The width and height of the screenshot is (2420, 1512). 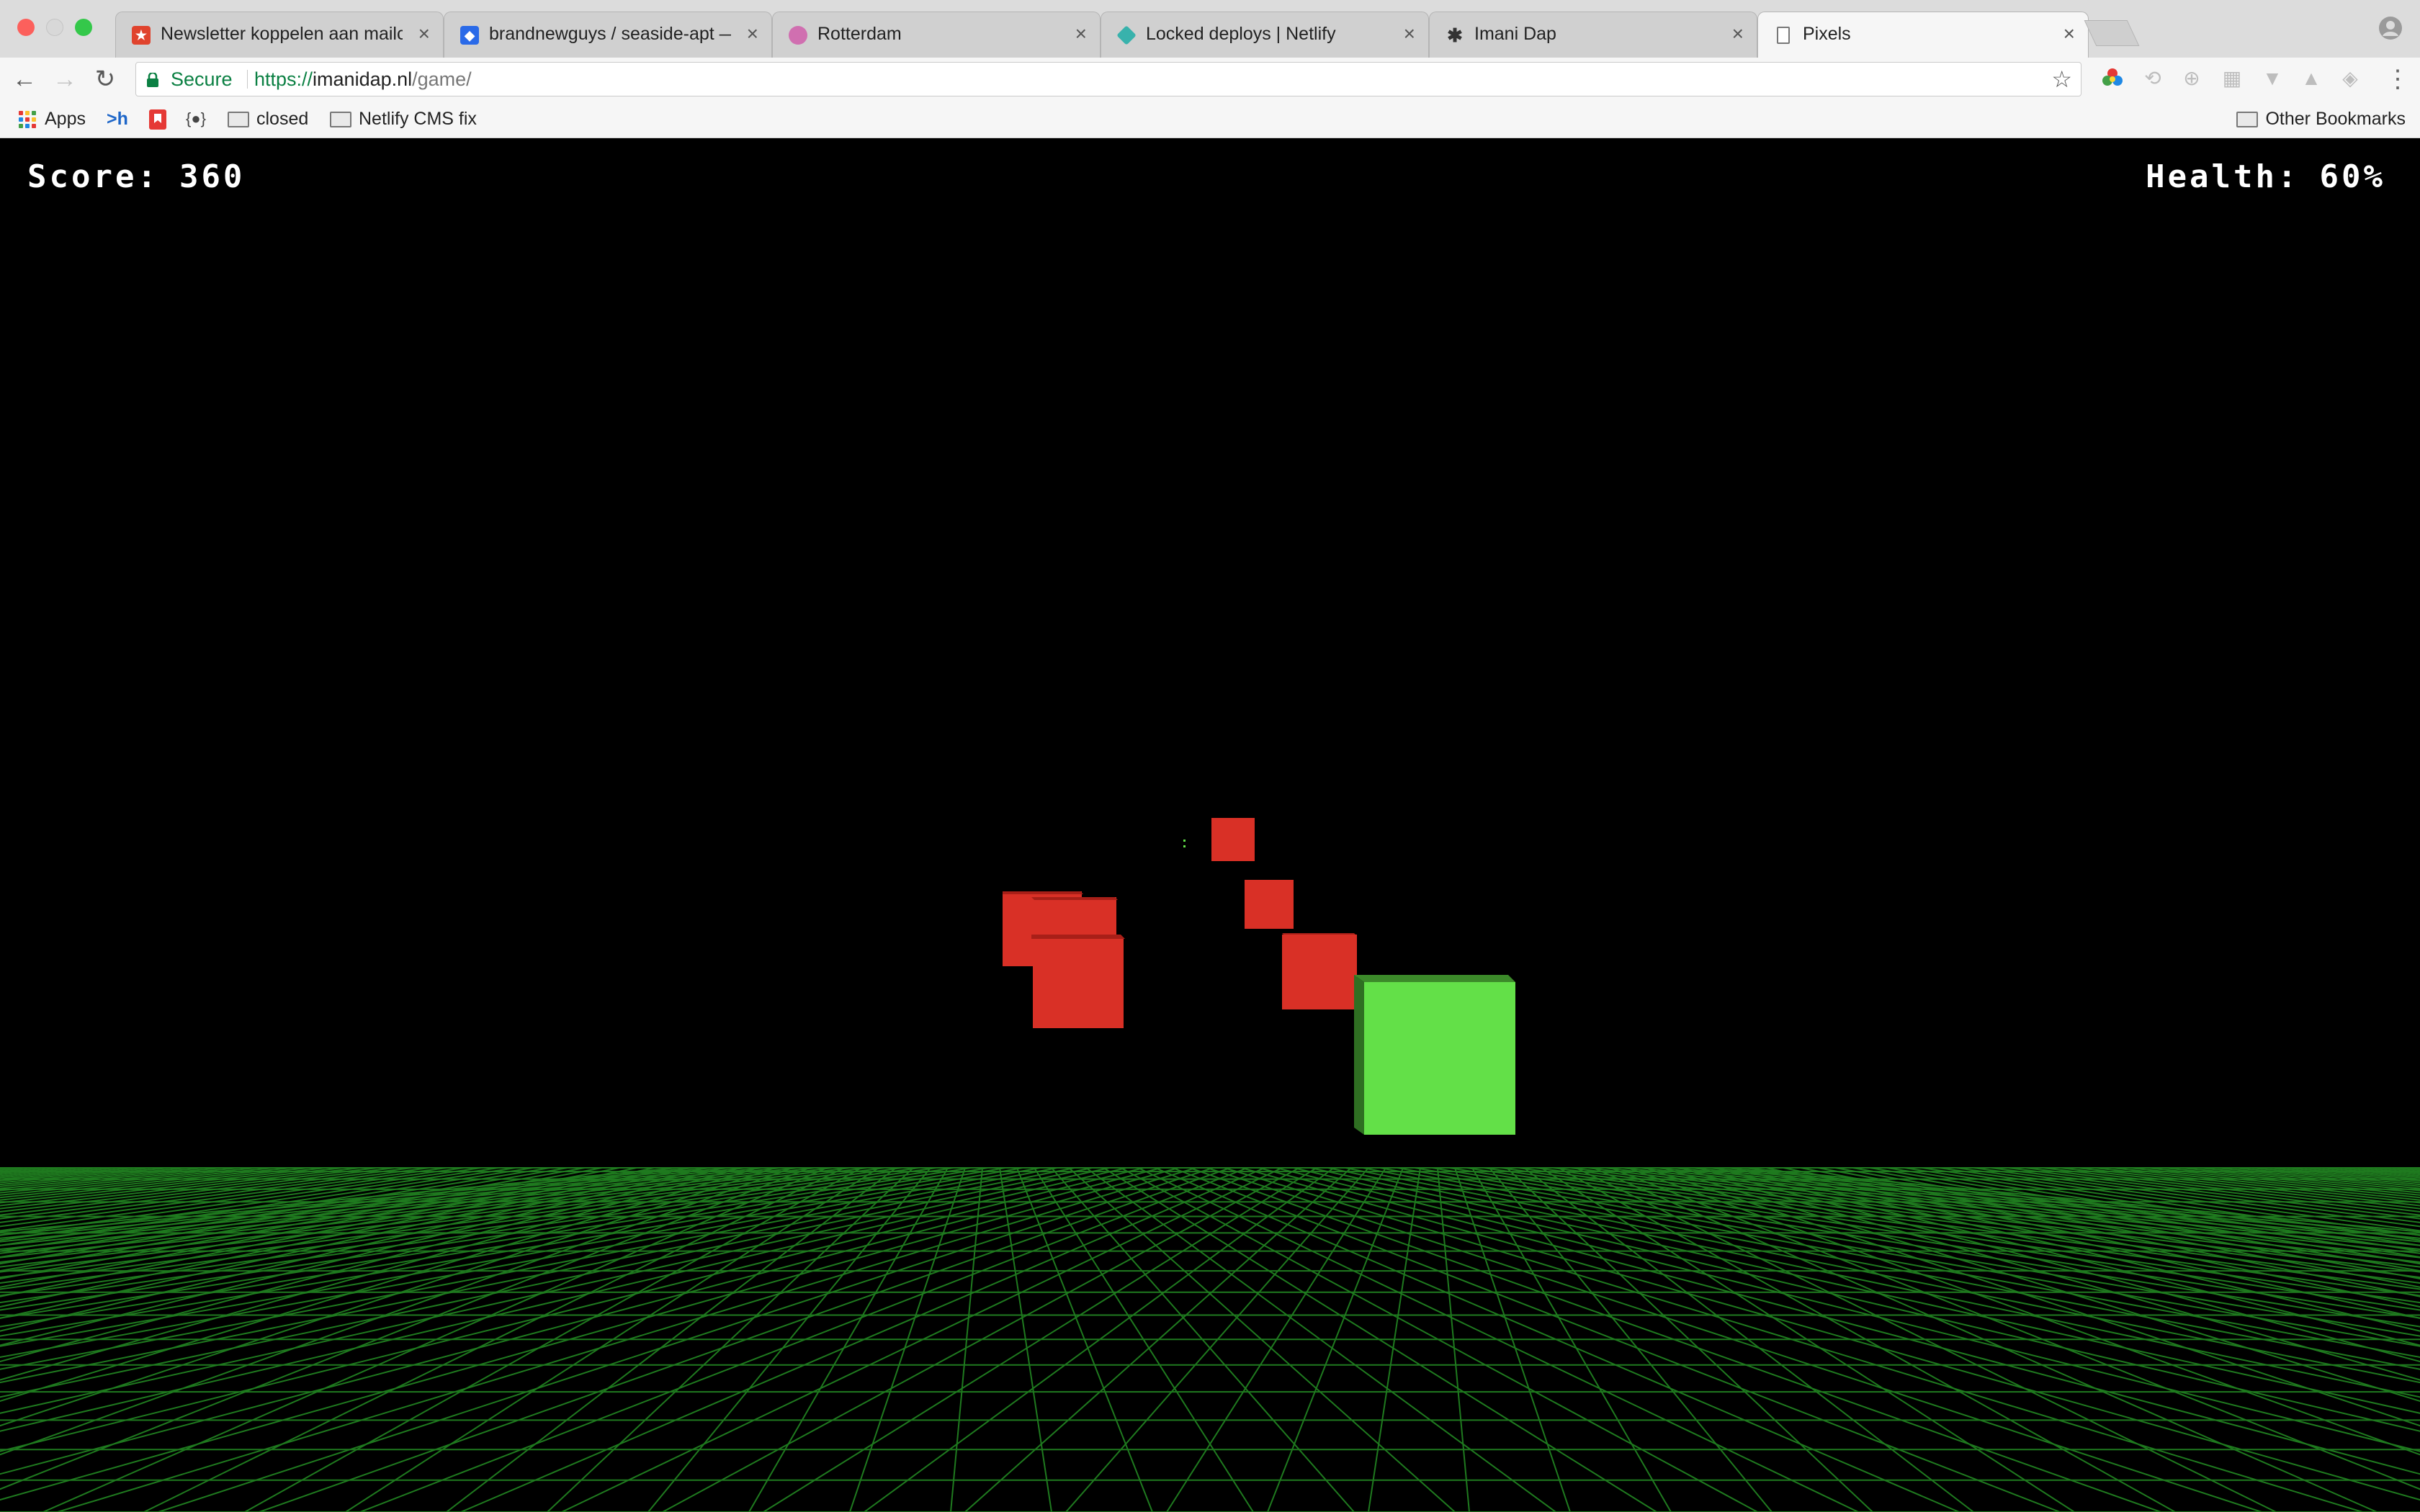 I want to click on drive-icon: ▲, so click(x=2311, y=78).